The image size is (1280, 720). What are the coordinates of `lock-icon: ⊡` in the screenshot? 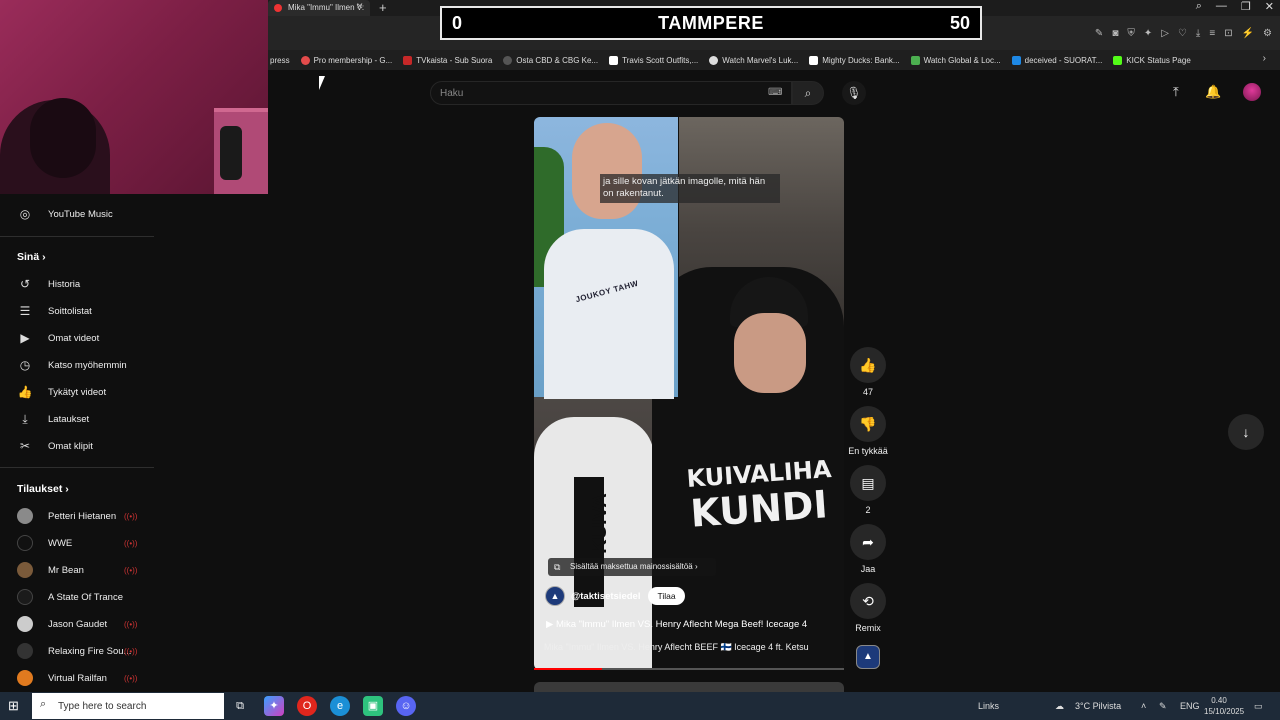 It's located at (1228, 33).